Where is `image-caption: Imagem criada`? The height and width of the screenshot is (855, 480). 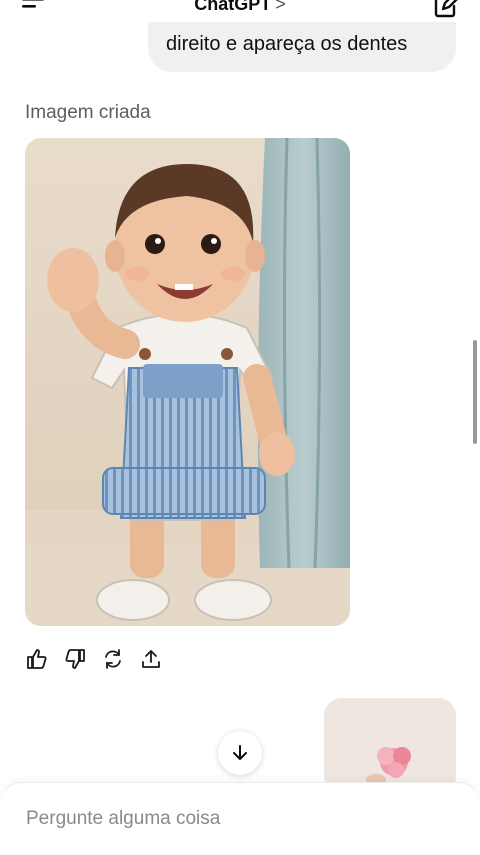 image-caption: Imagem criada is located at coordinates (88, 112).